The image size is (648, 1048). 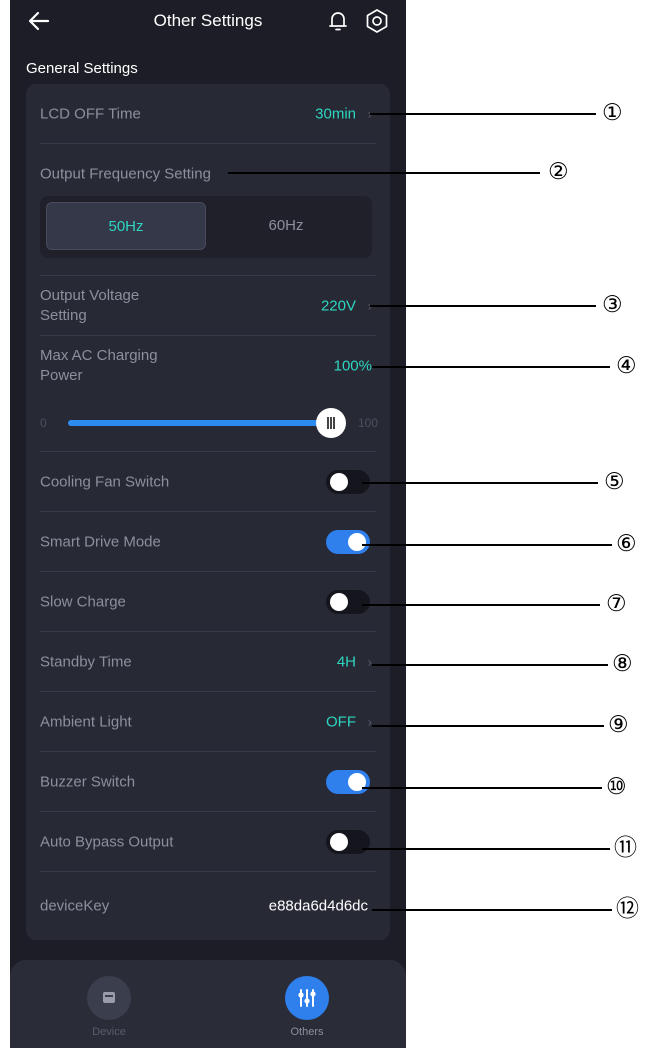 What do you see at coordinates (307, 1032) in the screenshot?
I see `tab-others-label: Others` at bounding box center [307, 1032].